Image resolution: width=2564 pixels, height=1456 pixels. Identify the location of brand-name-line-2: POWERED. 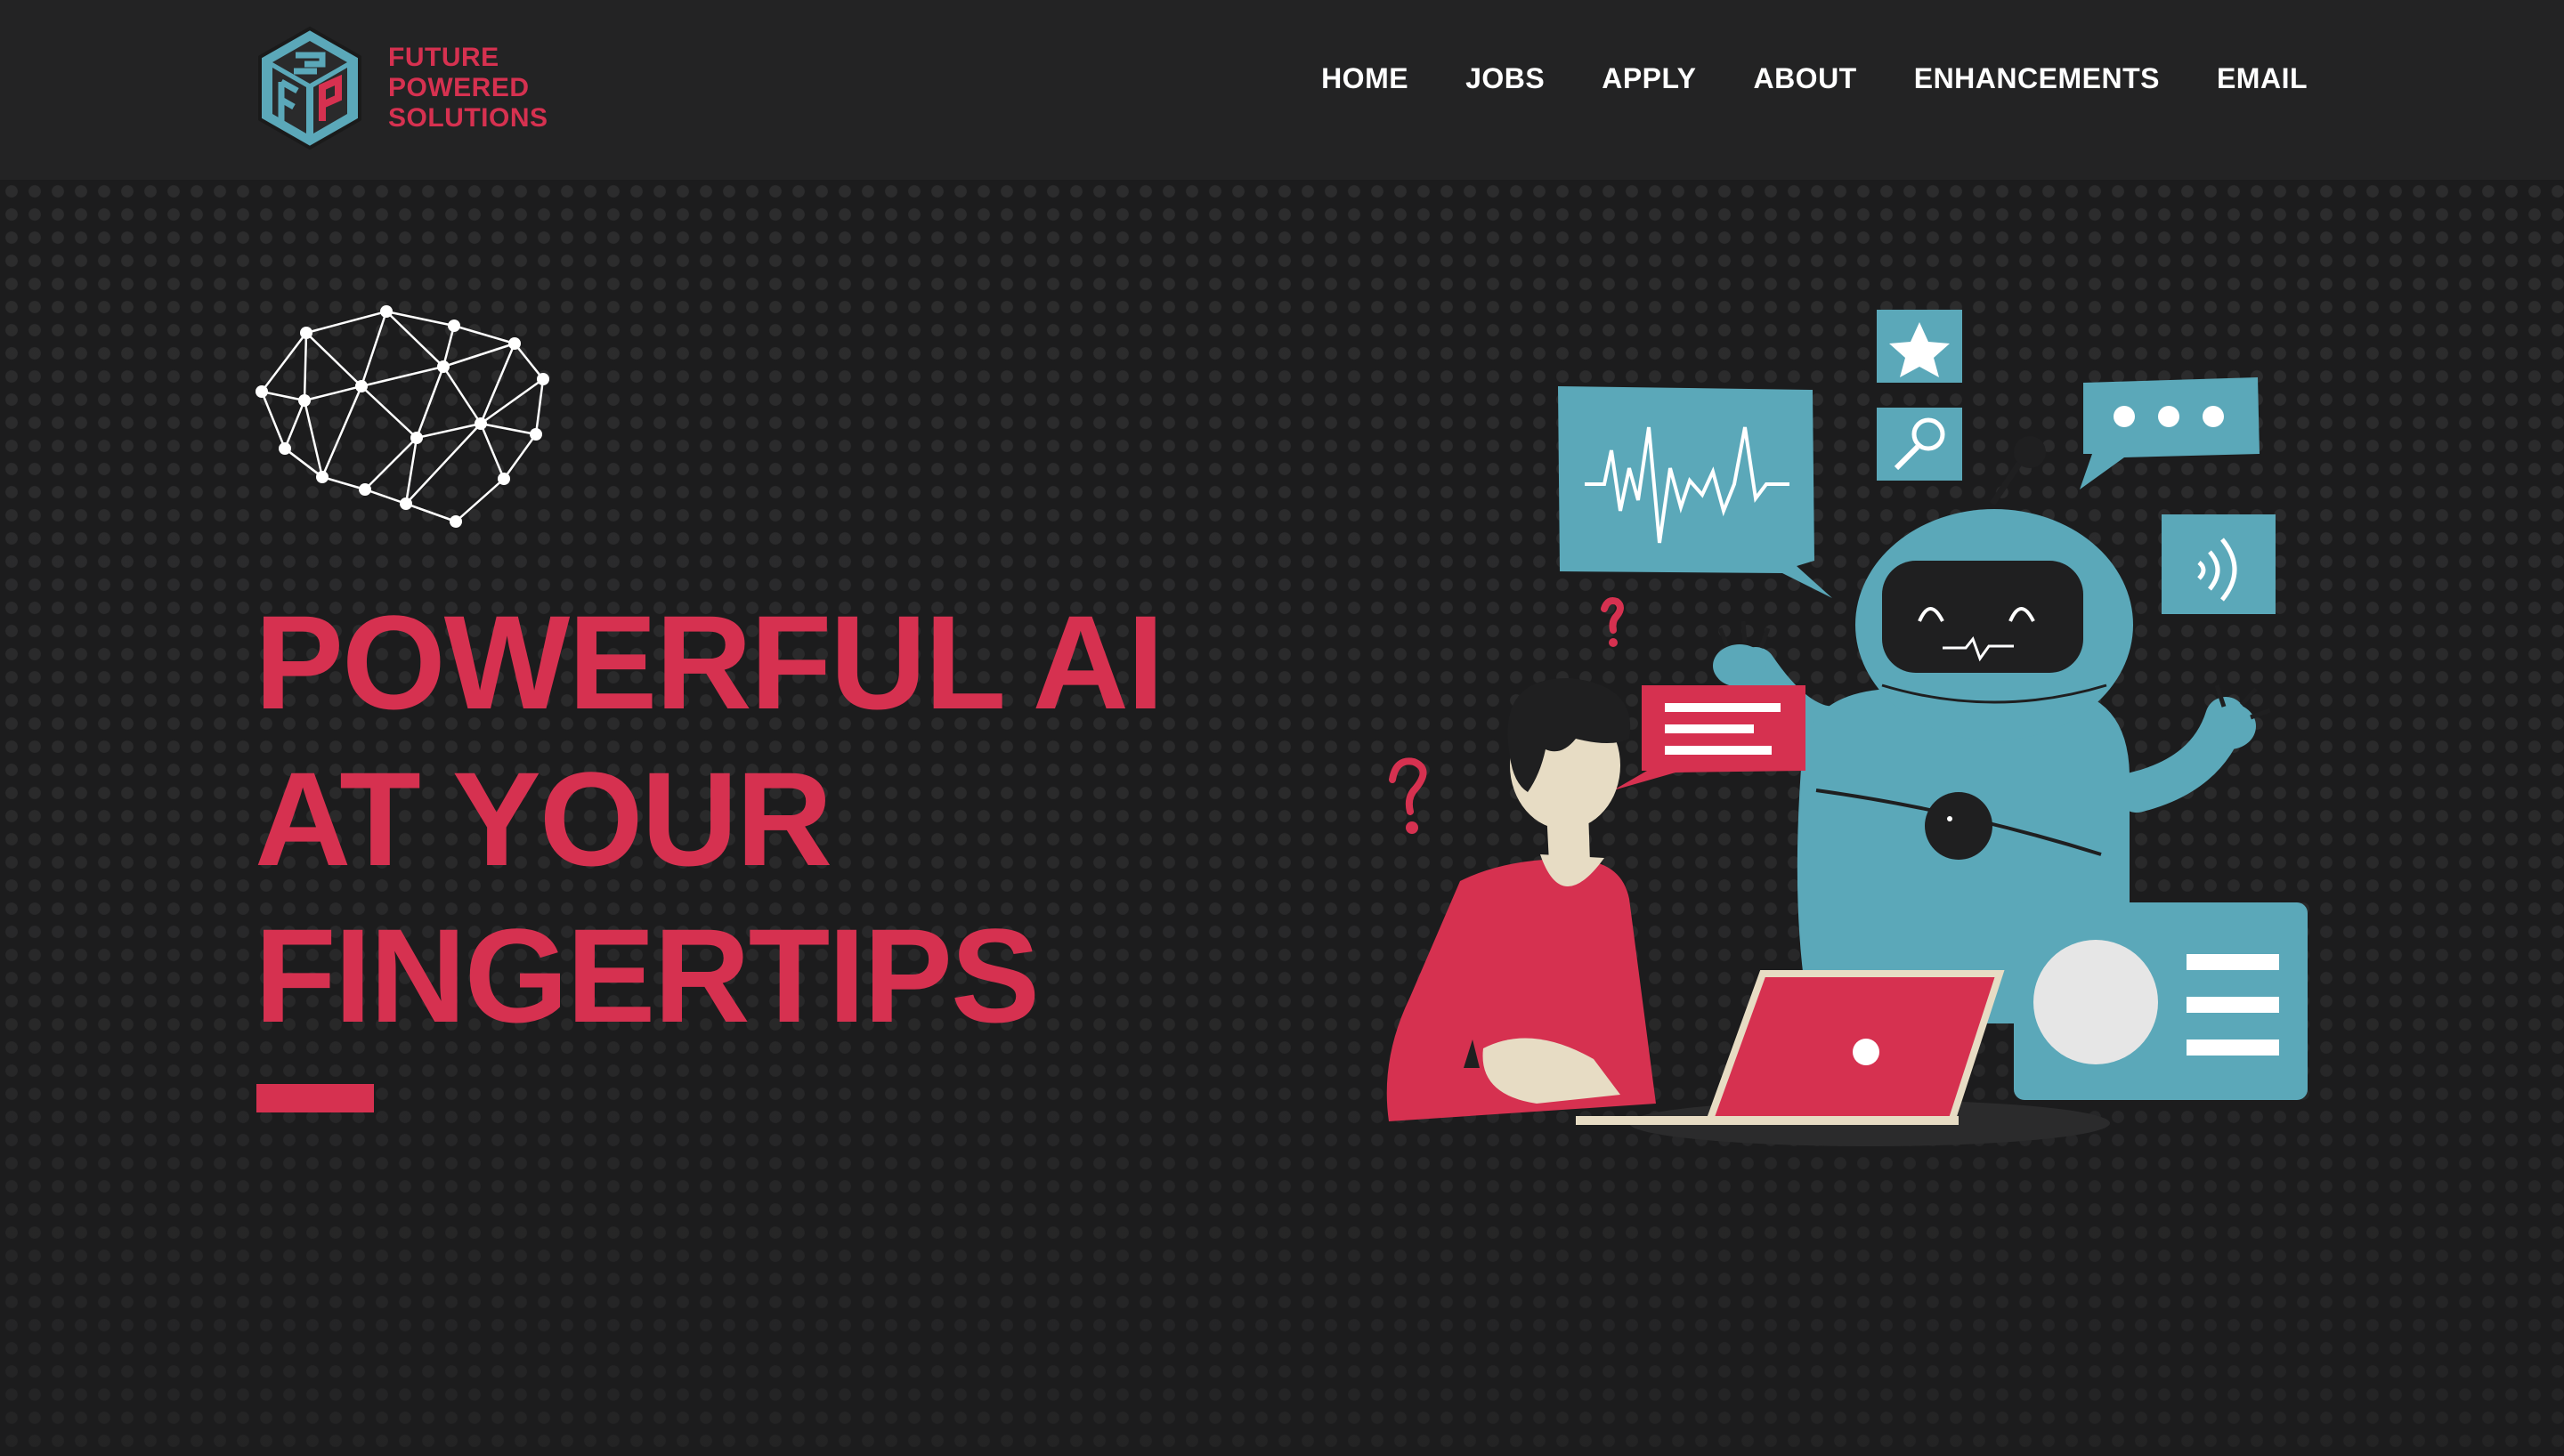
(459, 87).